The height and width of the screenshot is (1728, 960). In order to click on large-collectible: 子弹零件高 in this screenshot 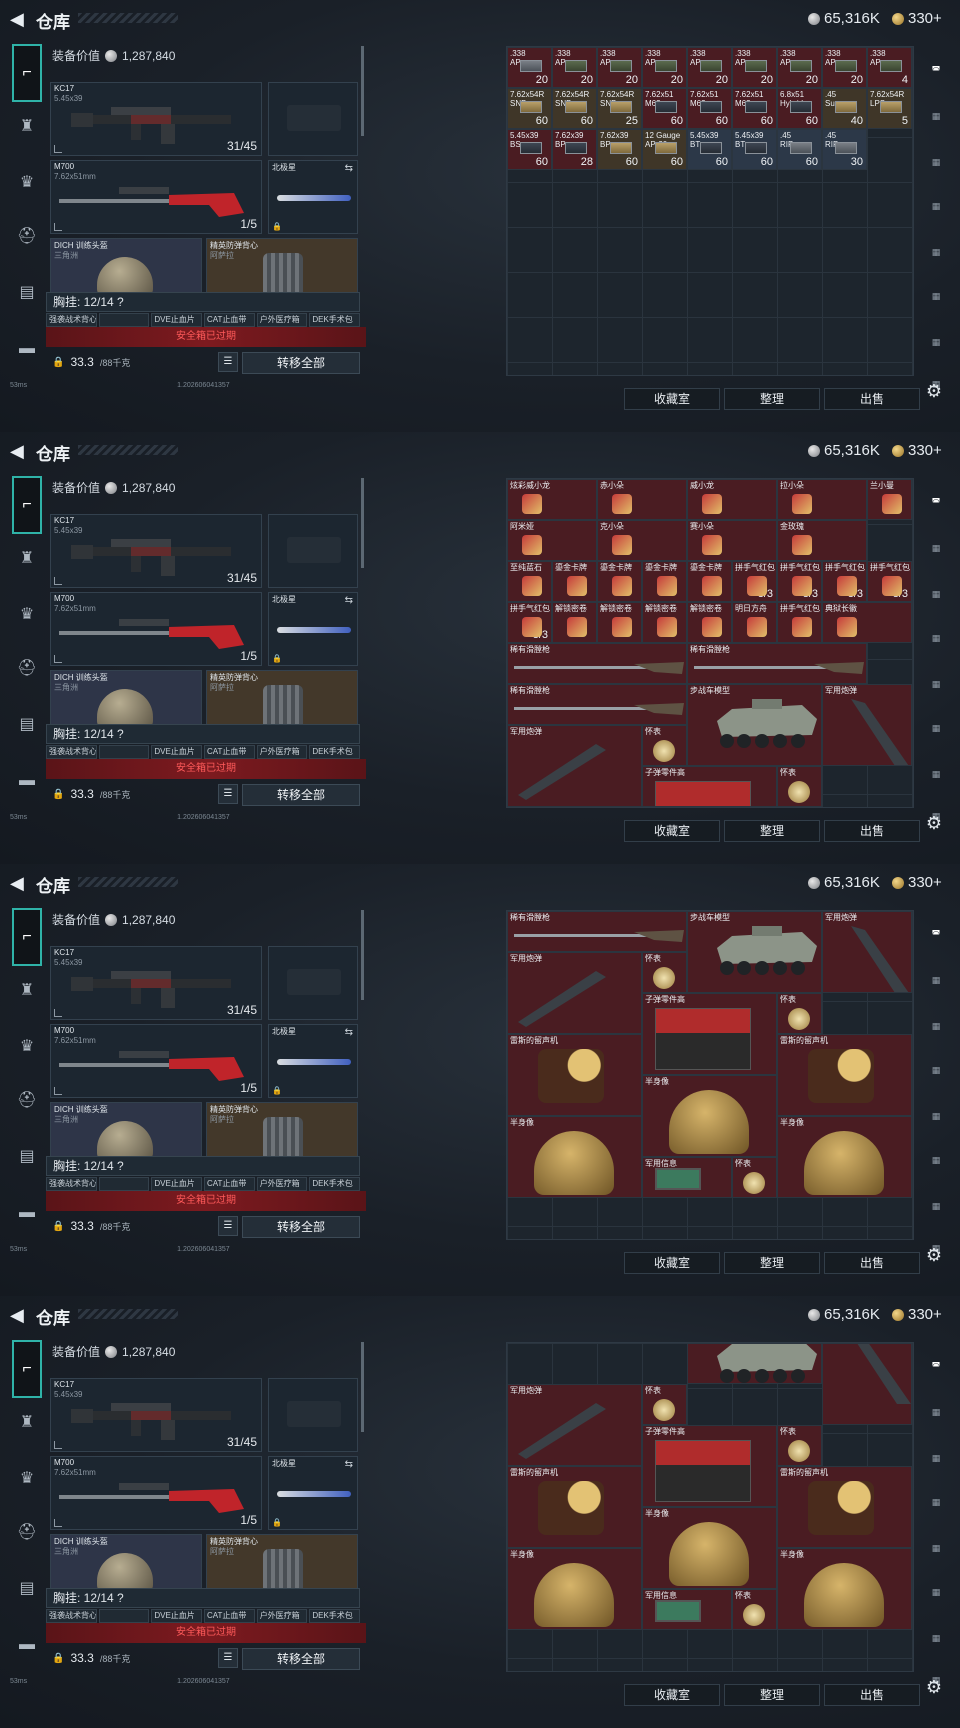, I will do `click(709, 1034)`.